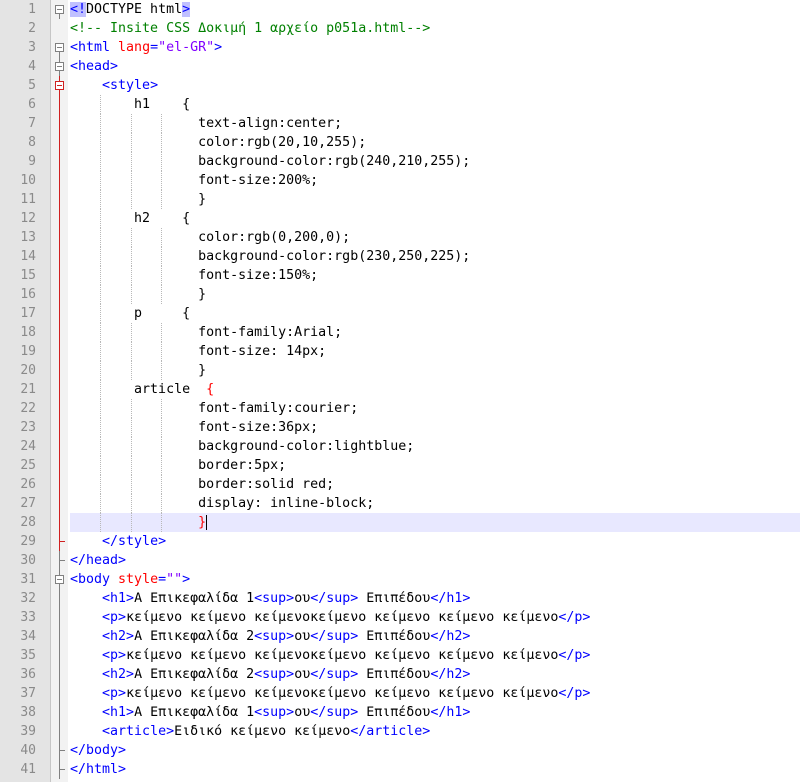  Describe the element at coordinates (435, 237) in the screenshot. I see `code-text: color:rgb(0,200,0);` at that location.